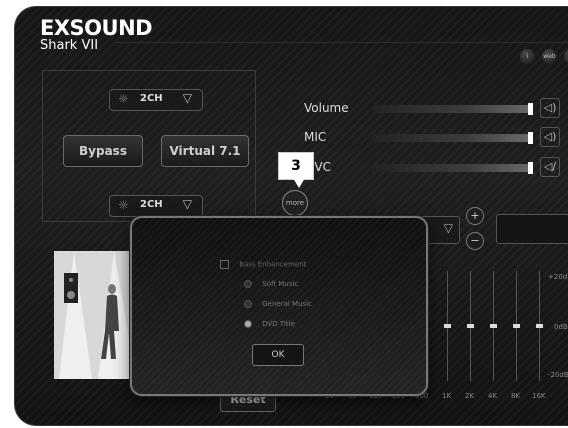 This screenshot has width=568, height=428. What do you see at coordinates (475, 241) in the screenshot?
I see `minus-icon: −` at bounding box center [475, 241].